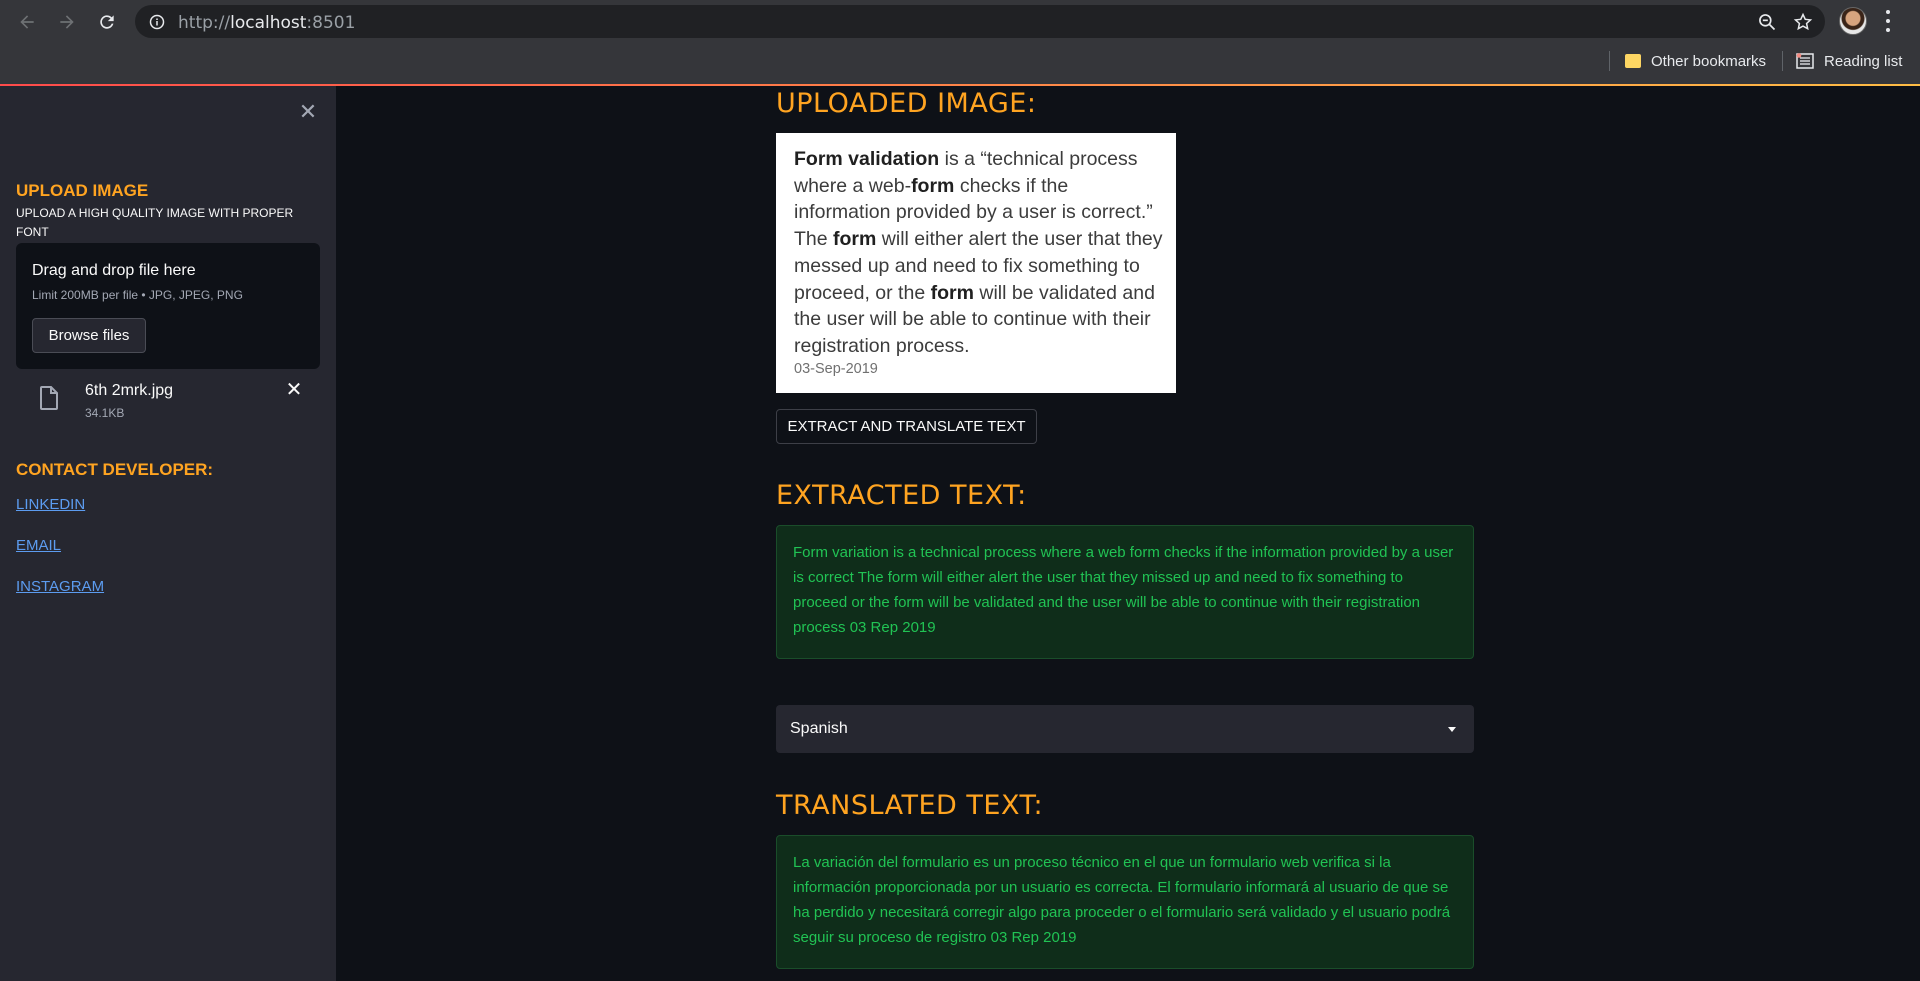 Image resolution: width=1920 pixels, height=981 pixels. I want to click on contact-heading: CONTACT DEVELOPER:, so click(115, 469).